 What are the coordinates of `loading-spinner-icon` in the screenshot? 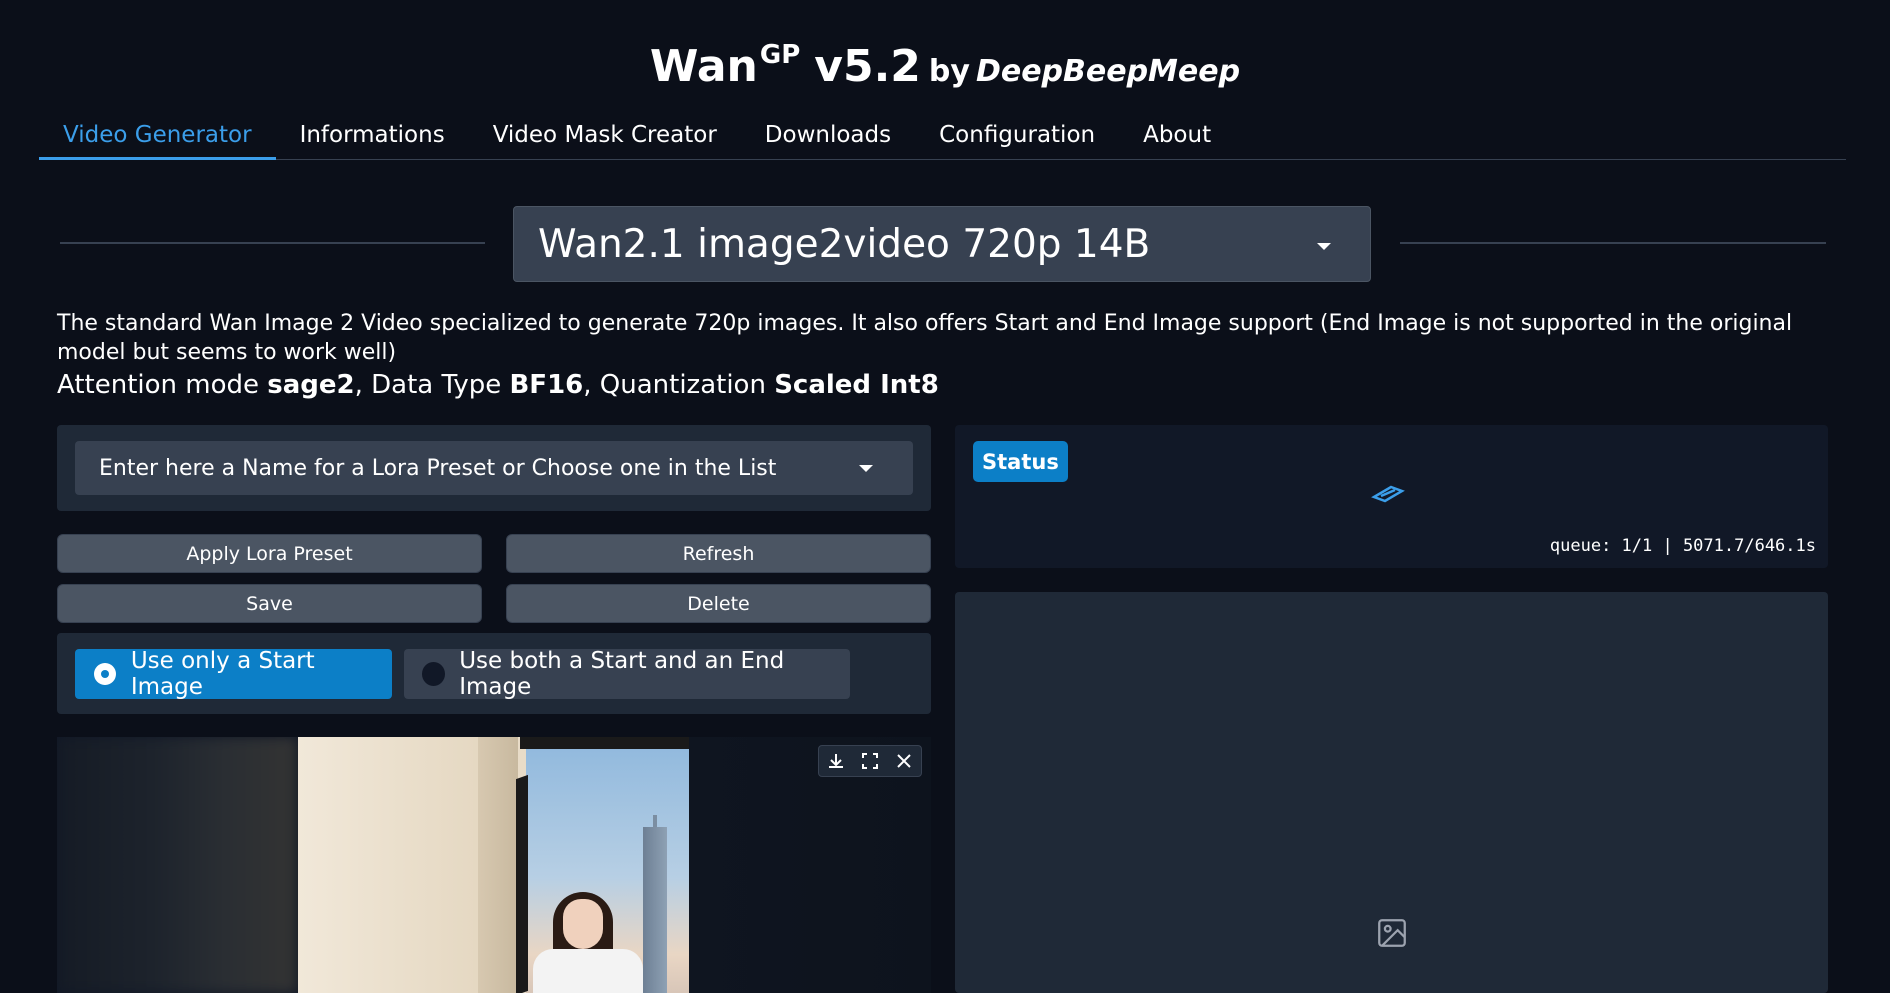 It's located at (1388, 494).